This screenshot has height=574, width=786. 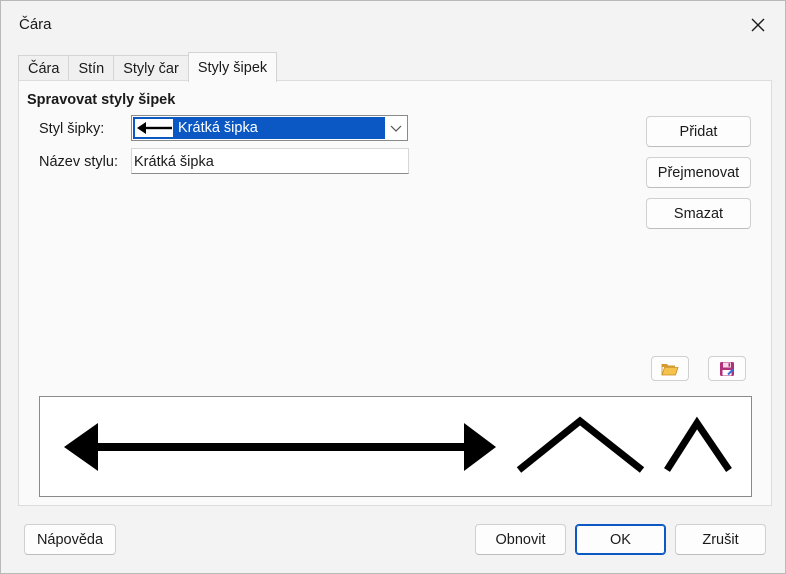 What do you see at coordinates (520, 539) in the screenshot?
I see `reset-button: Obnovit` at bounding box center [520, 539].